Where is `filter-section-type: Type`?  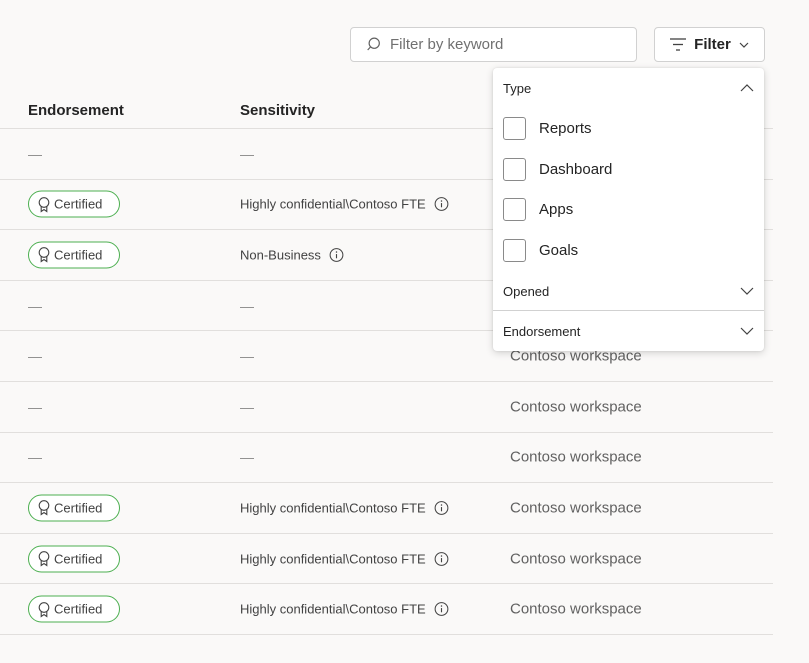
filter-section-type: Type is located at coordinates (628, 88).